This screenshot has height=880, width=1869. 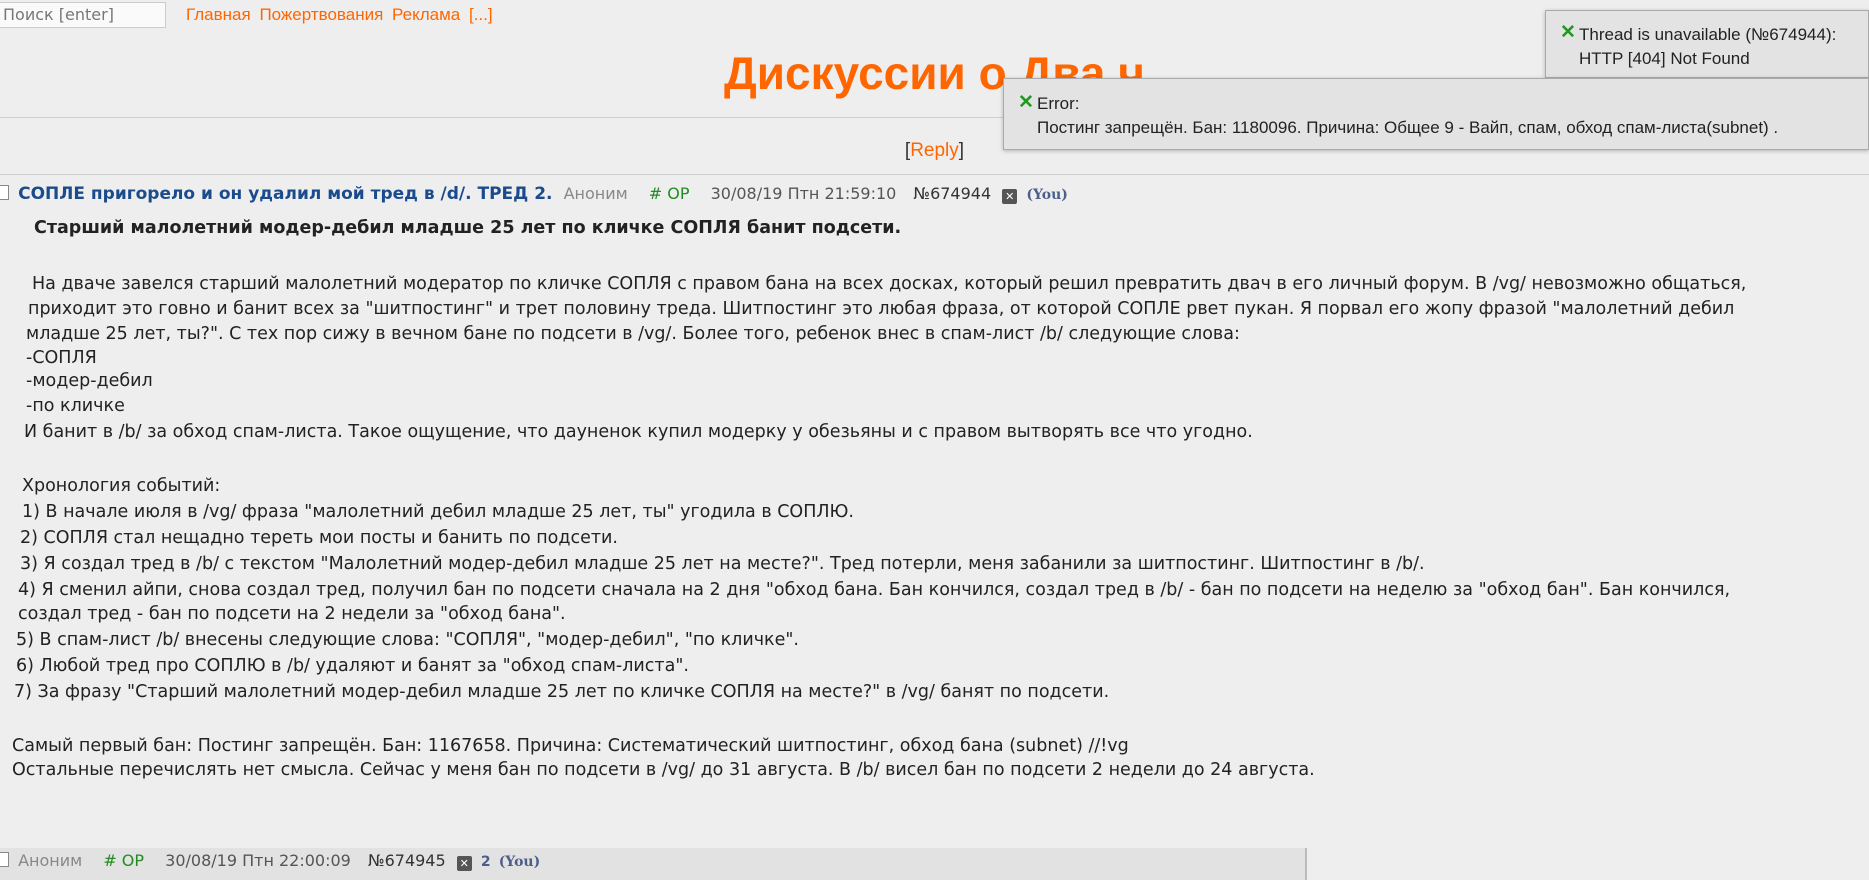 I want to click on spam-word-item: -модер-дебил, so click(x=89, y=381).